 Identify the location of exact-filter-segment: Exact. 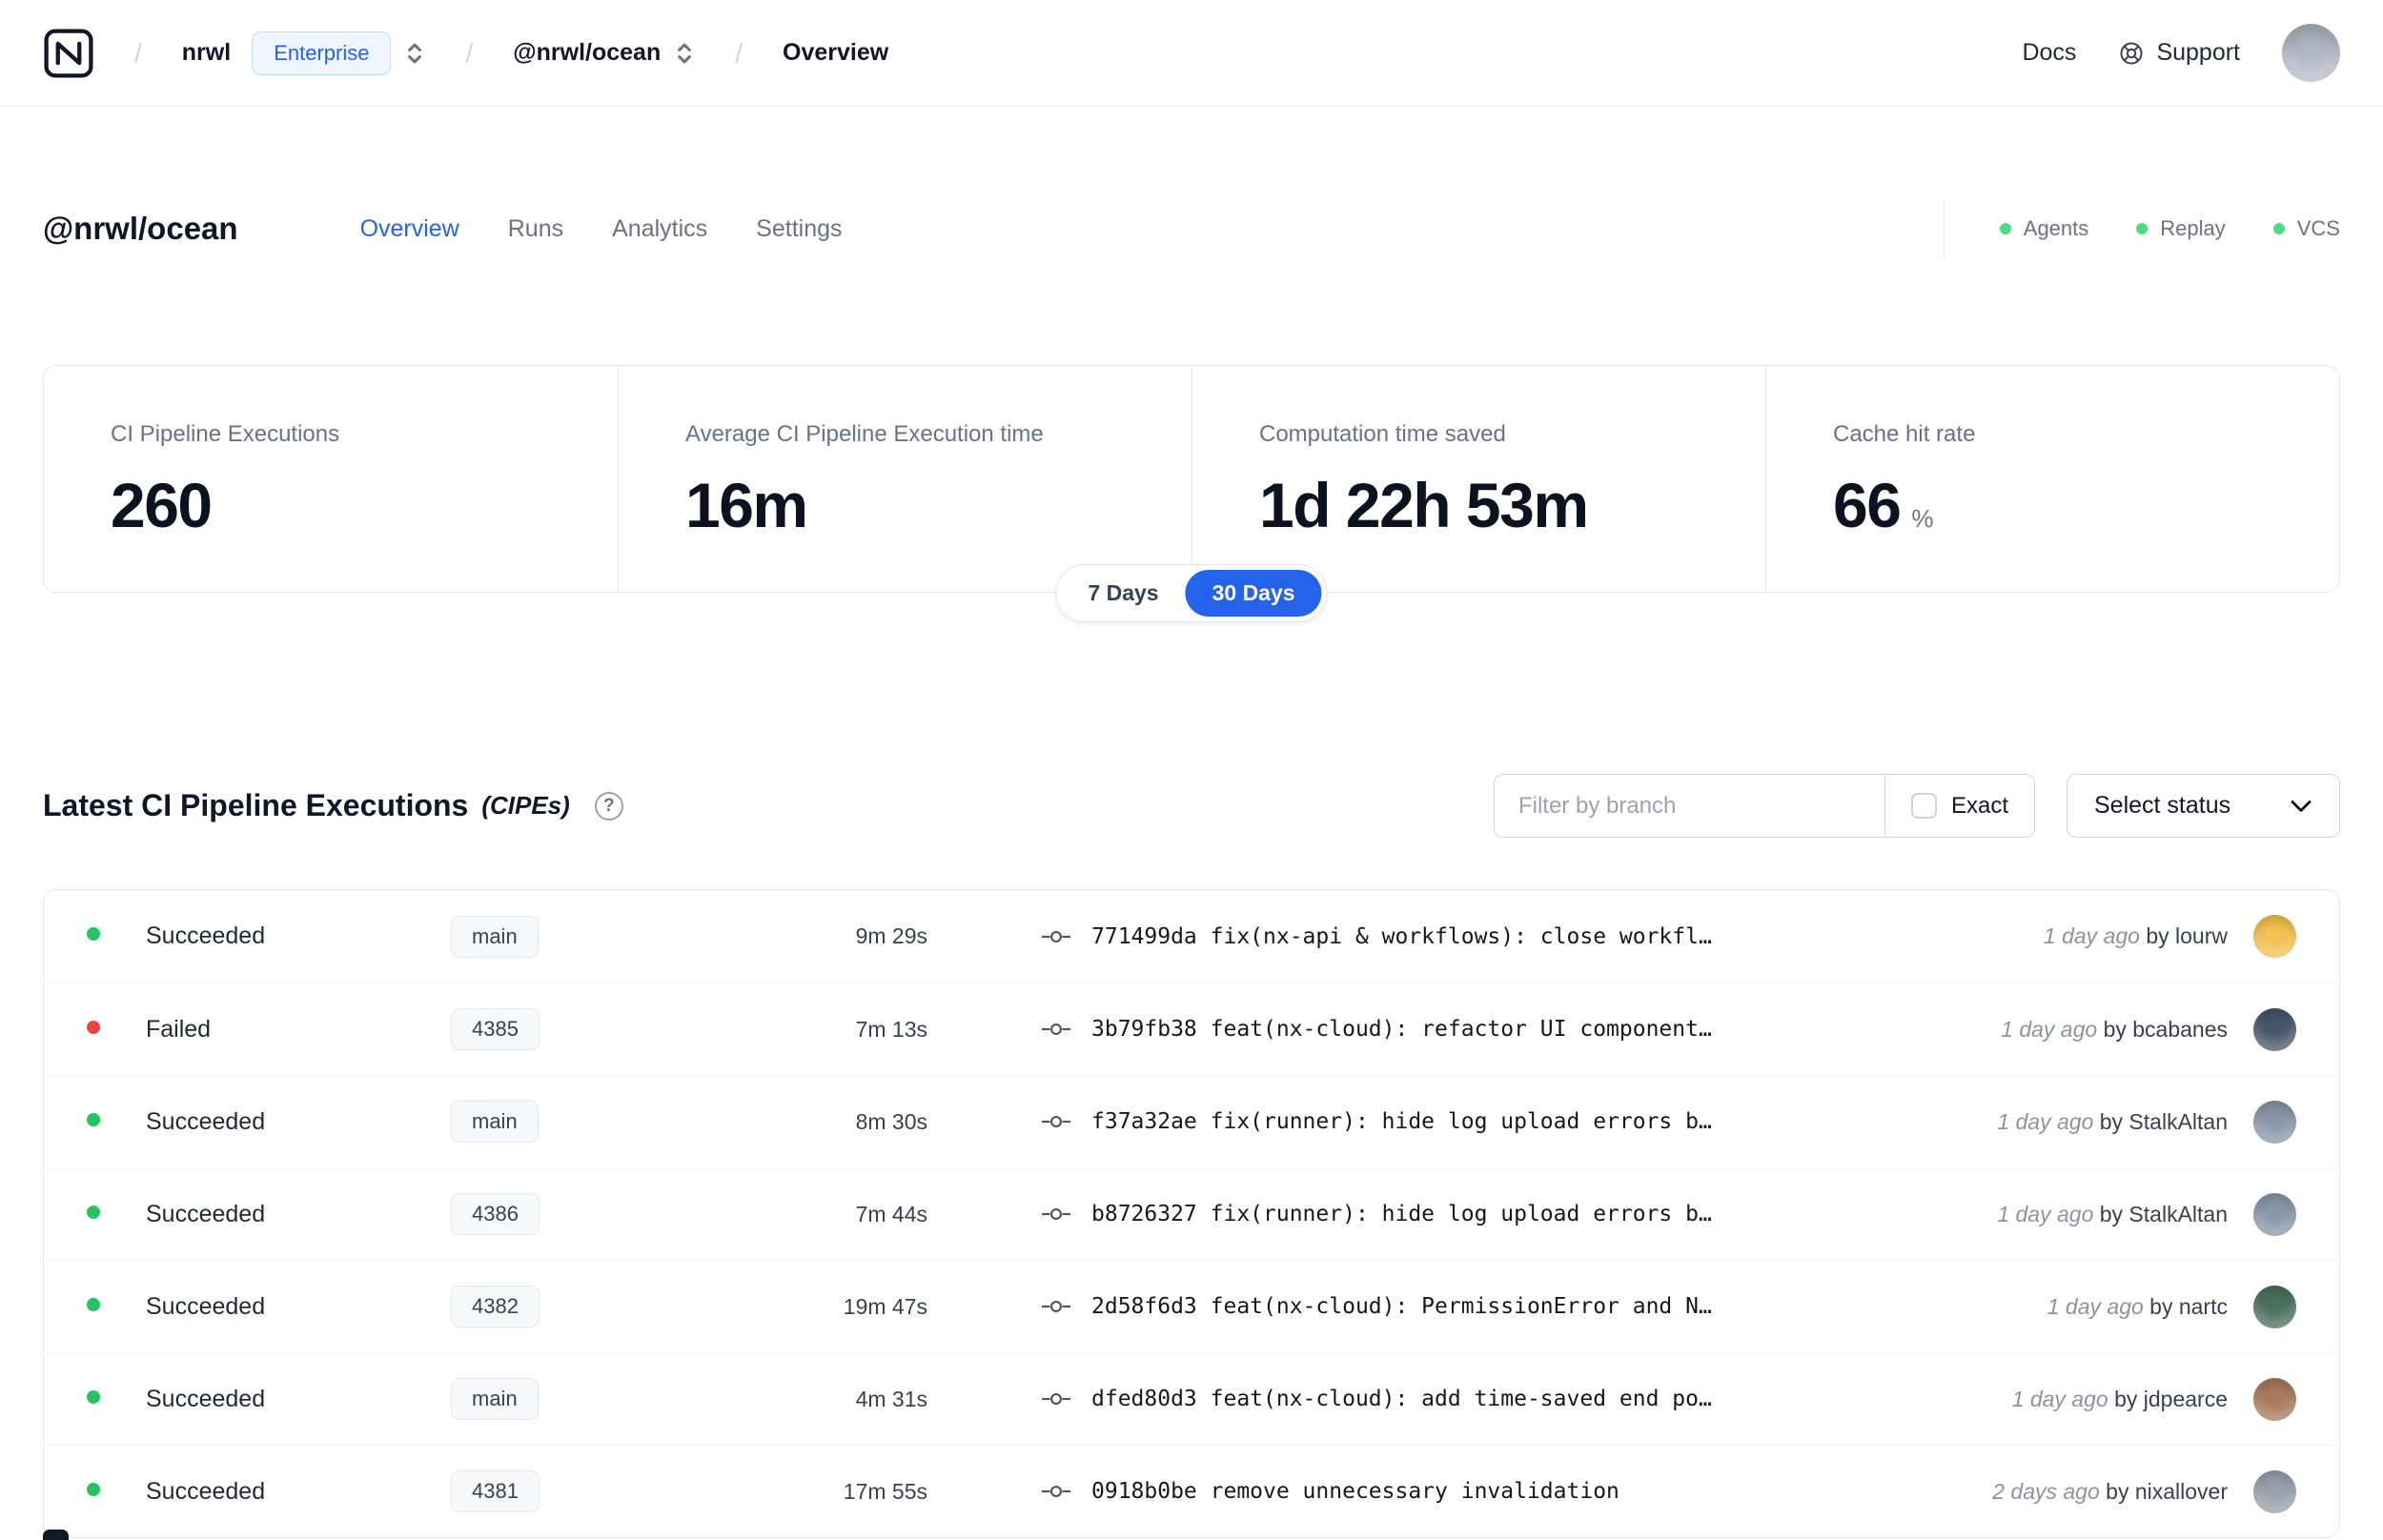
(1960, 806).